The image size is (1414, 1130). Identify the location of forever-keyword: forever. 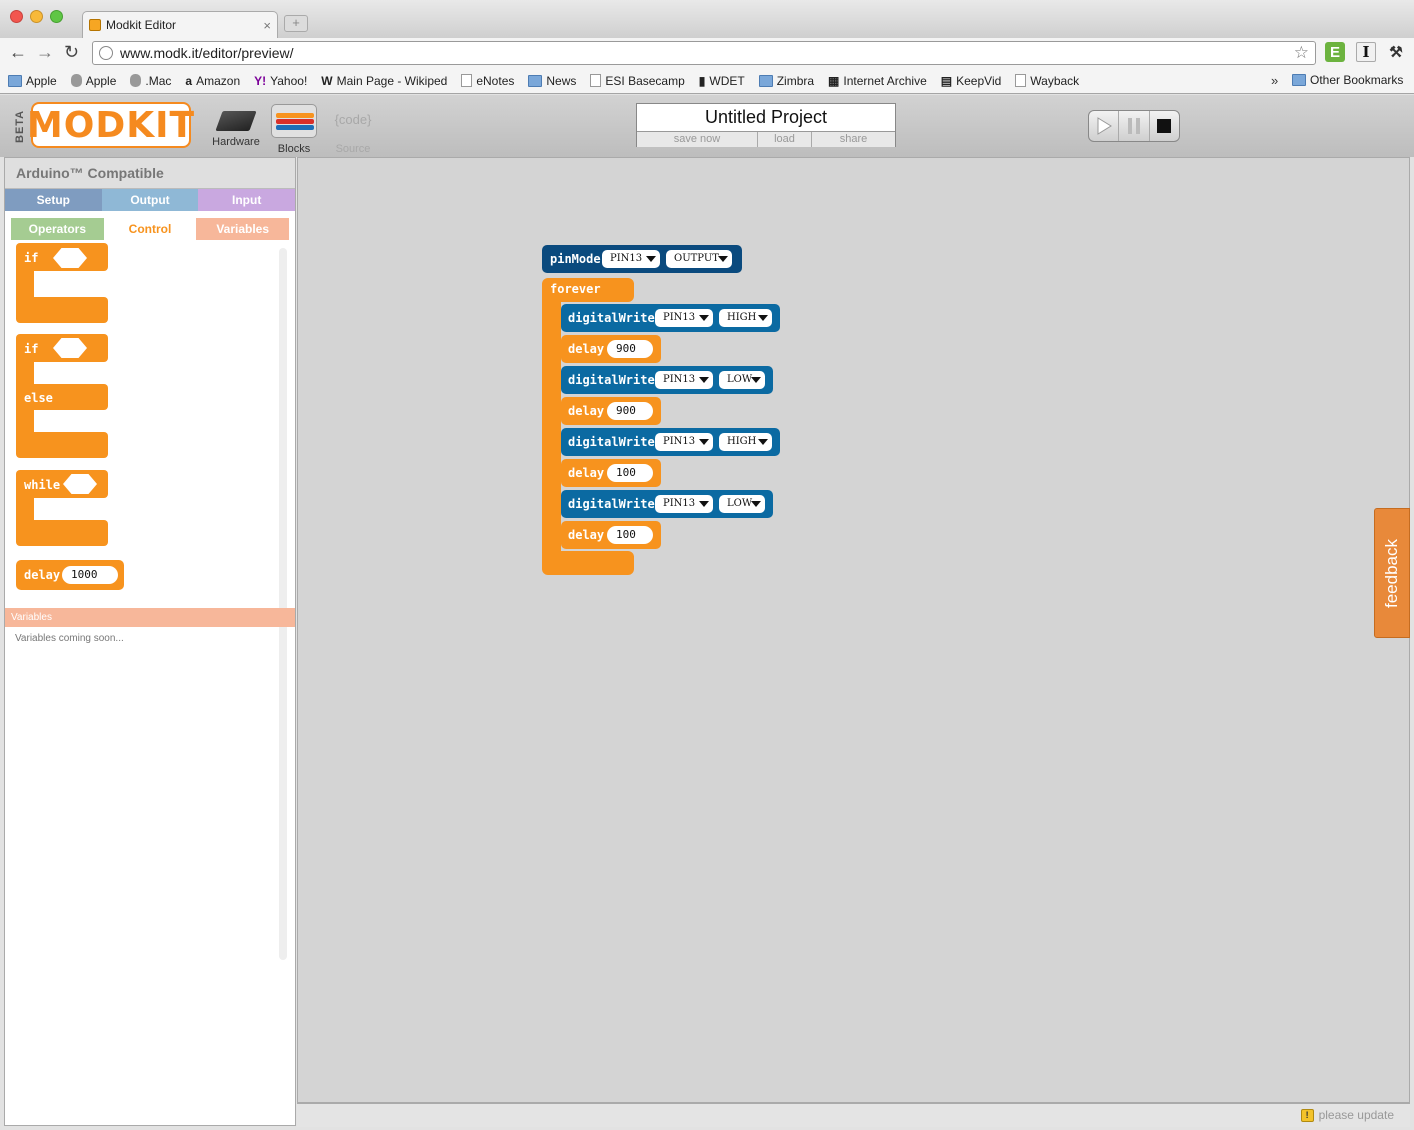
(575, 289).